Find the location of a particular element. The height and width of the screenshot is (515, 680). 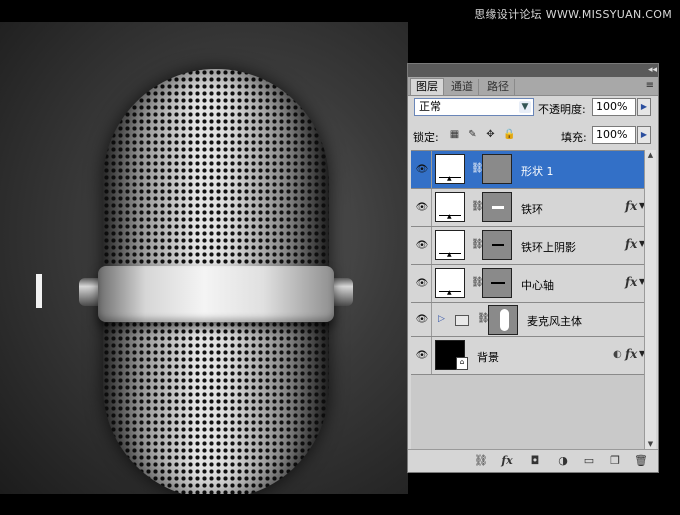

layer-shape-1: 👁 ▲ ⛓ 形状 1 is located at coordinates (529, 170).